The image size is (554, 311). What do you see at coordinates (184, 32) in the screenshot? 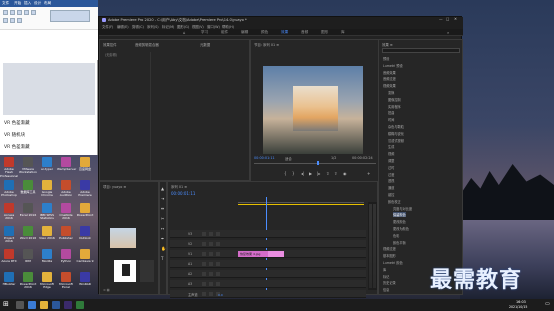
I see `home-icon: ⌂` at bounding box center [184, 32].